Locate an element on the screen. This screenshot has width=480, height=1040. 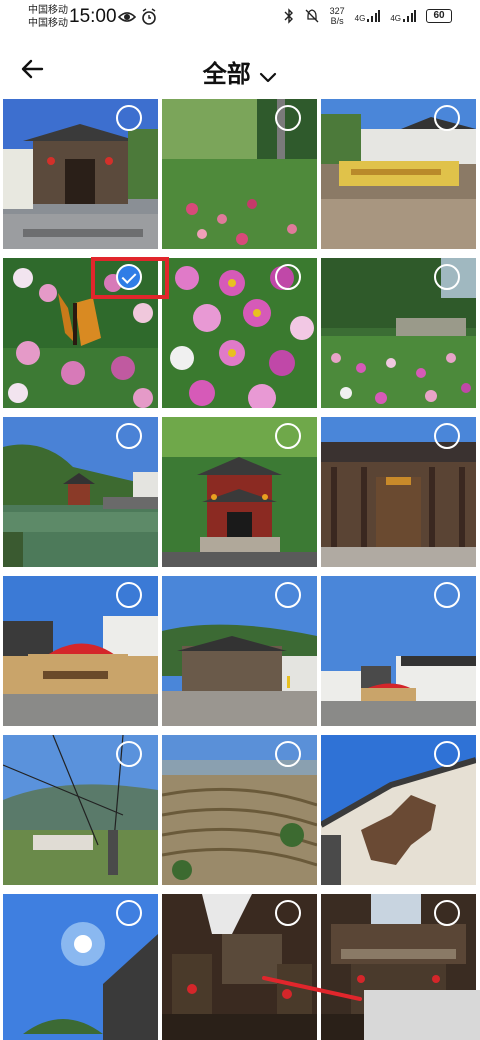
signal-2: 4G is located at coordinates (403, 16).